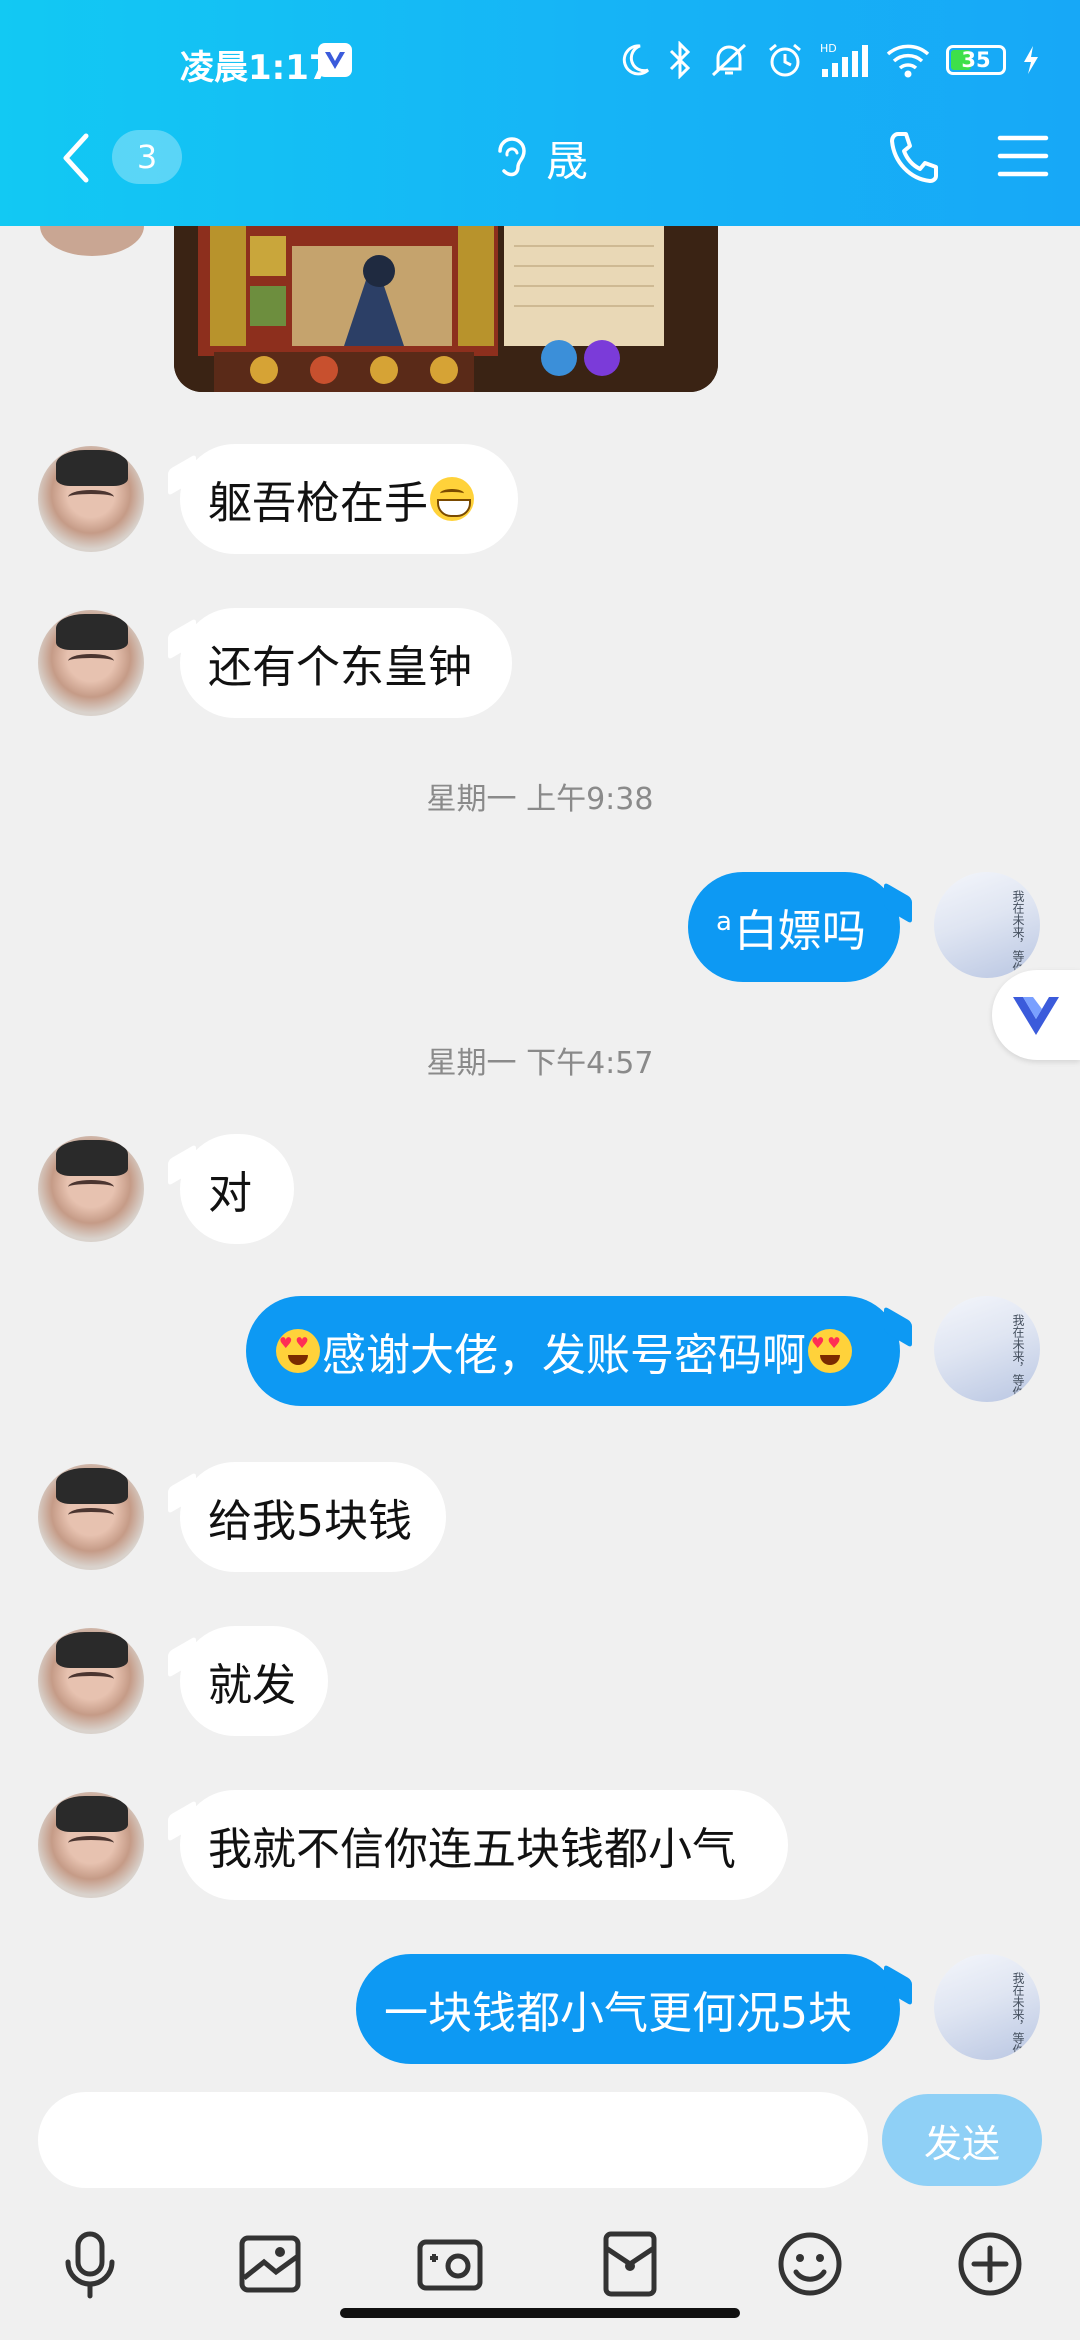 This screenshot has height=2340, width=1080. Describe the element at coordinates (540, 2204) in the screenshot. I see `input-bar: 发送` at that location.